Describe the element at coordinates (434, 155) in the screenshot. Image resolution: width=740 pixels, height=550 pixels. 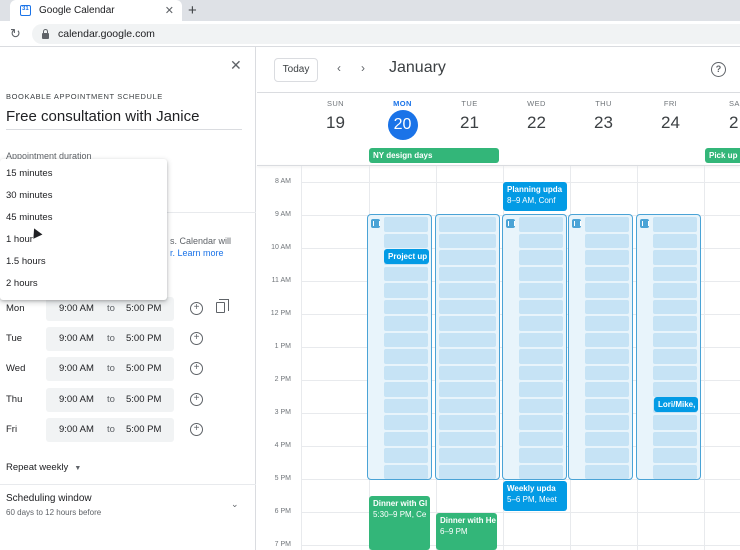
I see `allday-event: NY design days` at that location.